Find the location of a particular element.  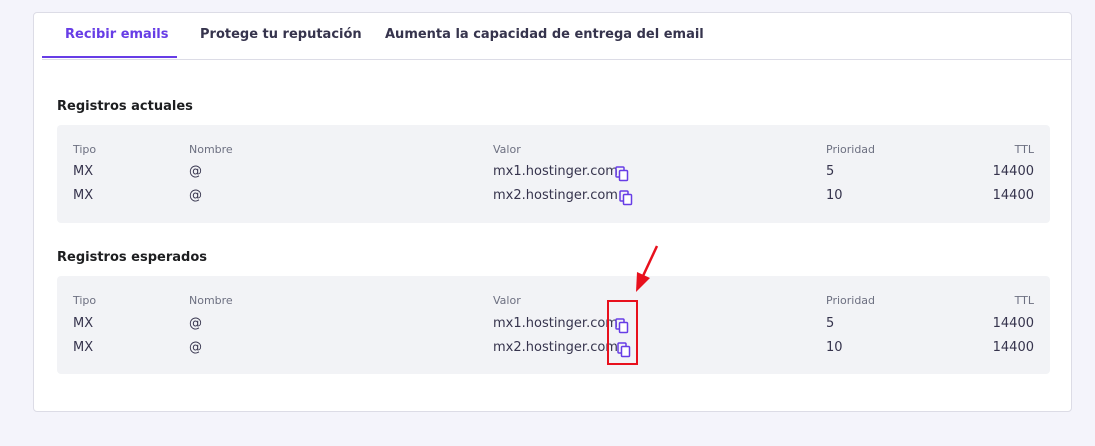

annotation-highlight-box is located at coordinates (622, 332).